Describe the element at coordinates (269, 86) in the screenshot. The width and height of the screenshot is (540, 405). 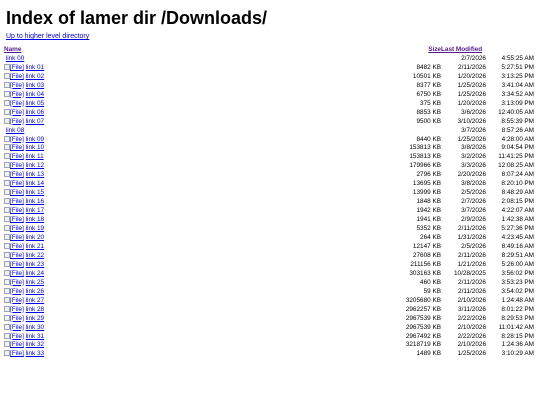
I see `table-row: [File] link 03 8377 KB 1/25/2026 3:41:04 AM` at that location.